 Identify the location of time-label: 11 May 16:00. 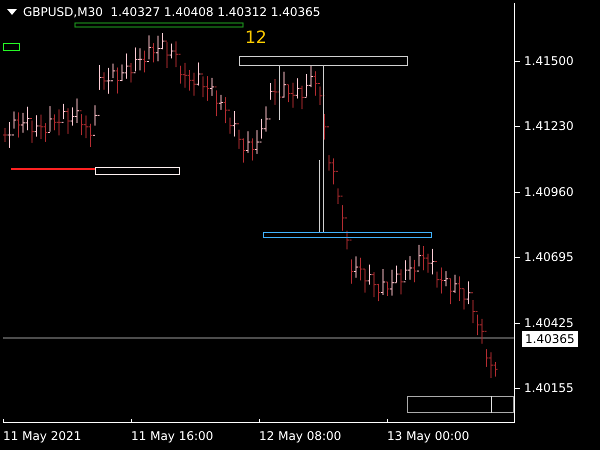
(172, 436).